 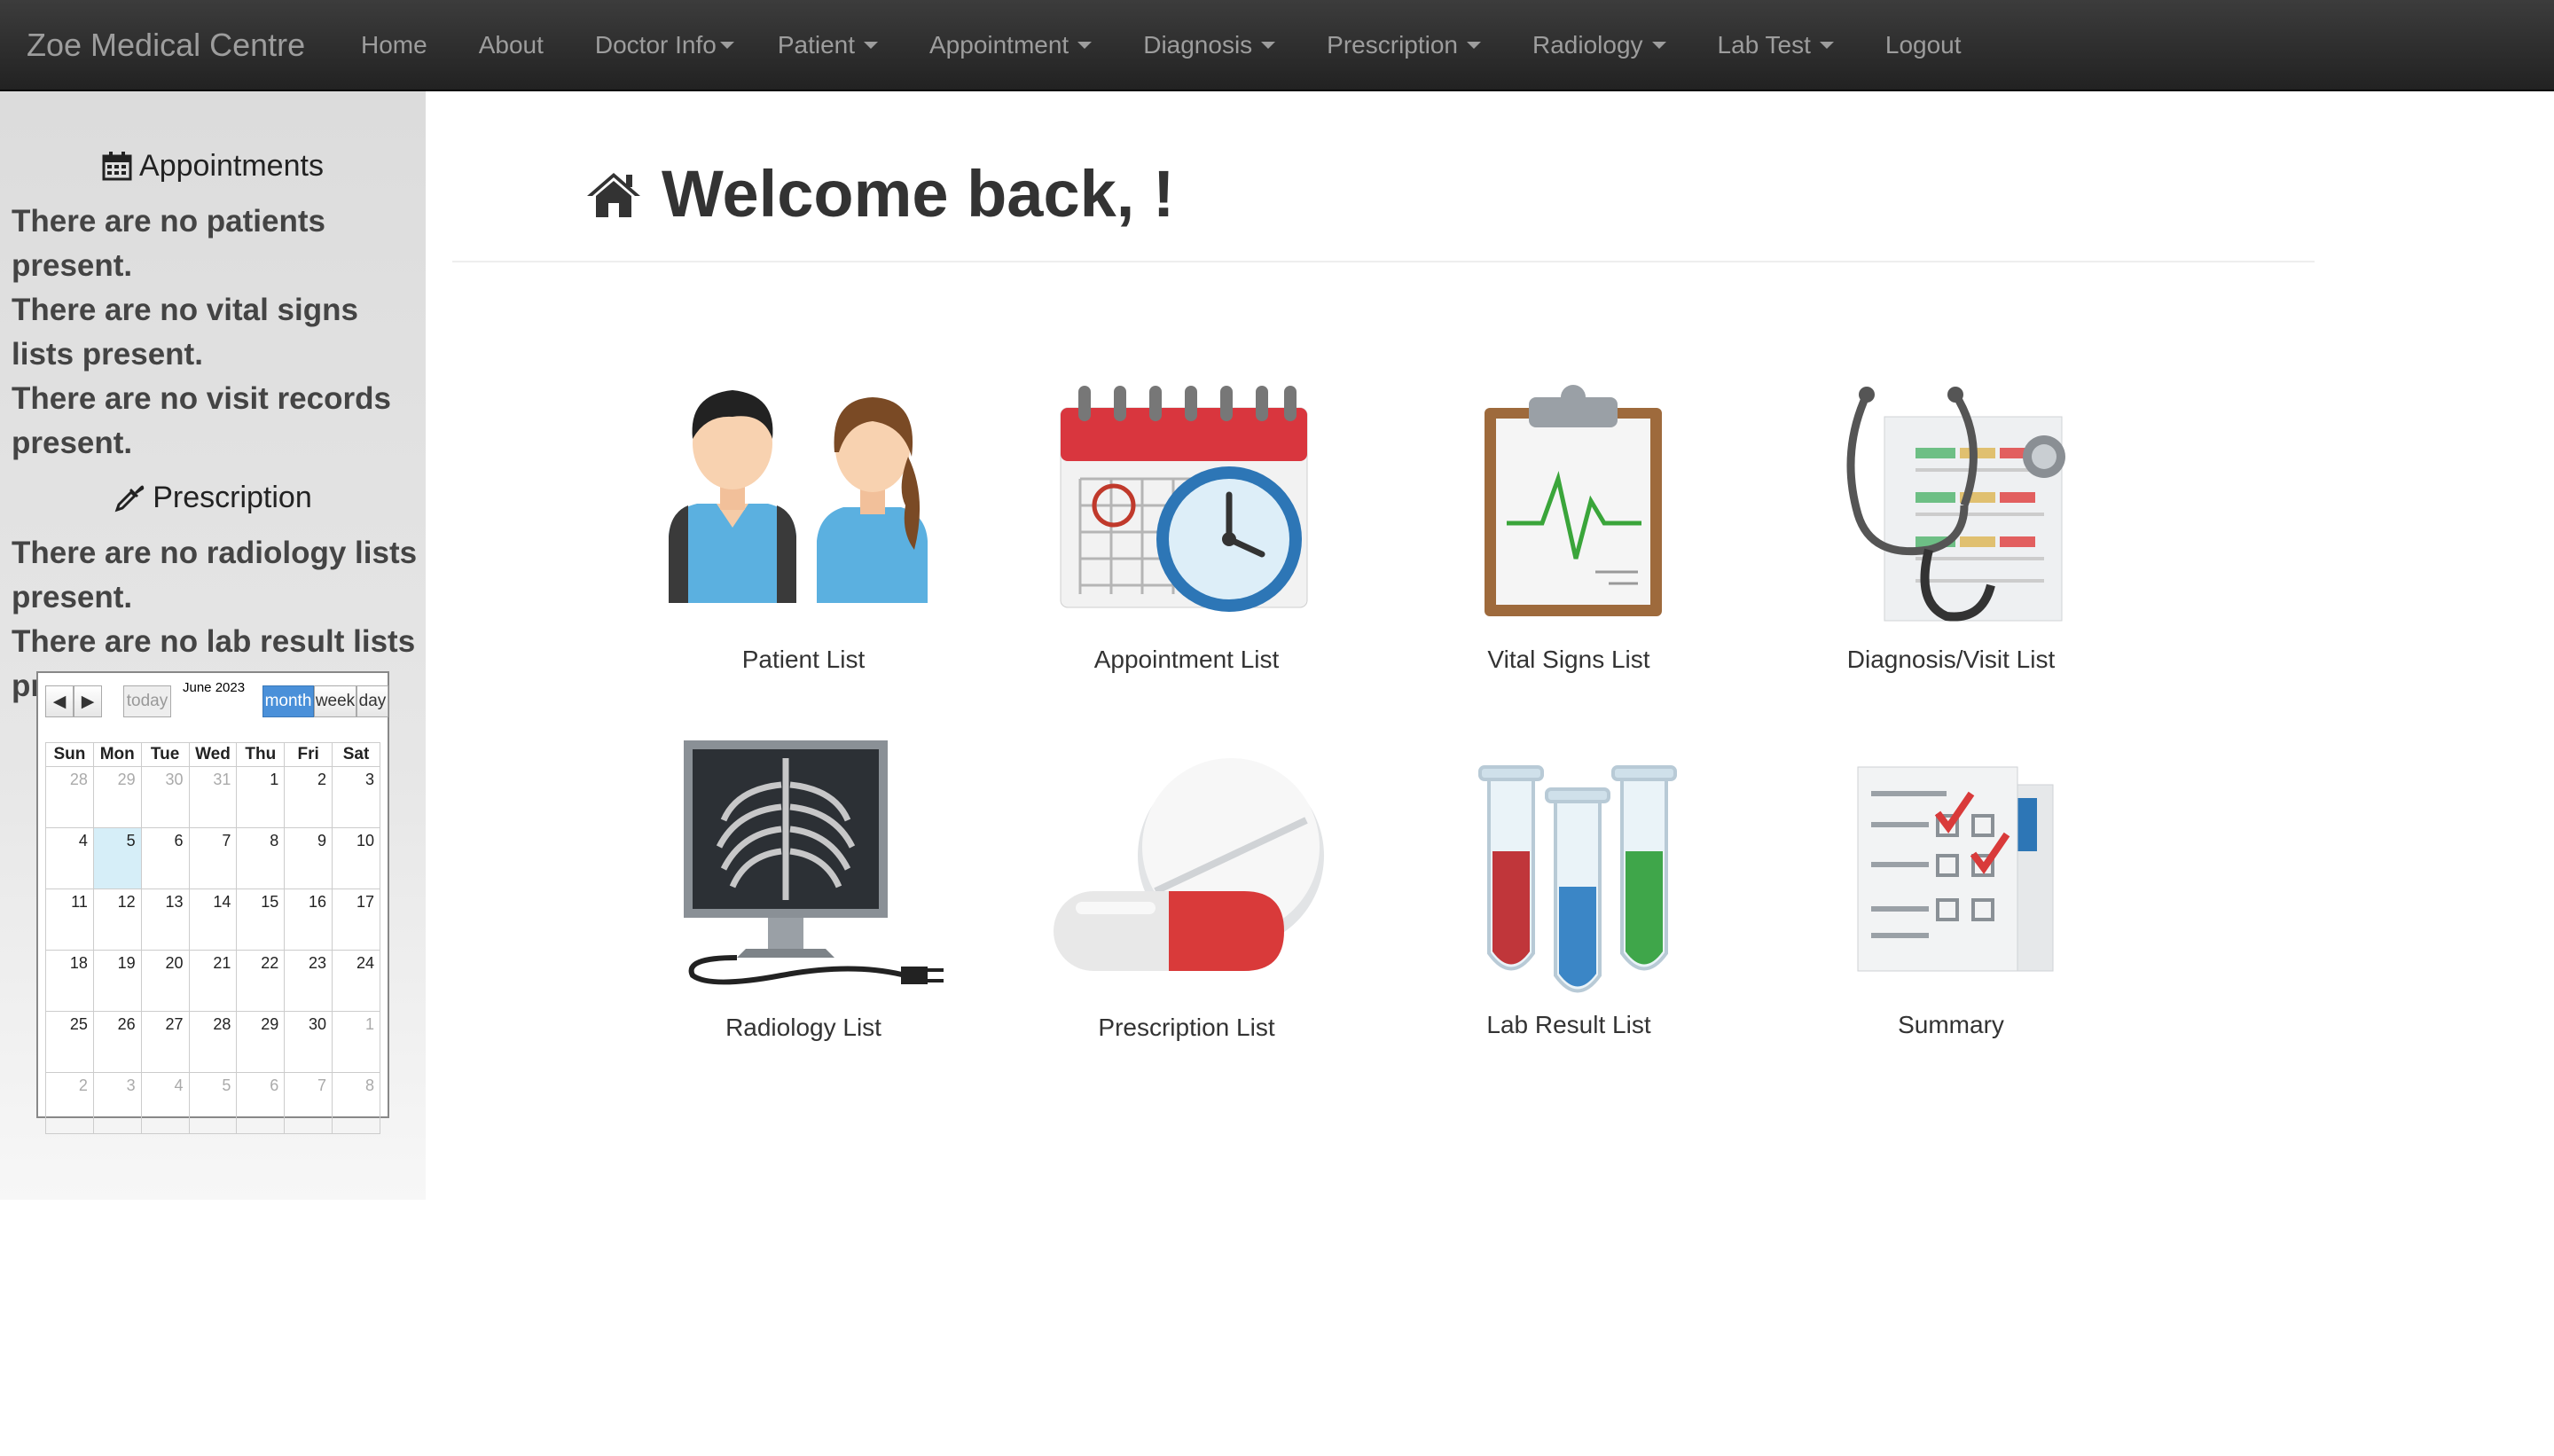 What do you see at coordinates (117, 754) in the screenshot?
I see `calendar-weekday-header: Mon` at bounding box center [117, 754].